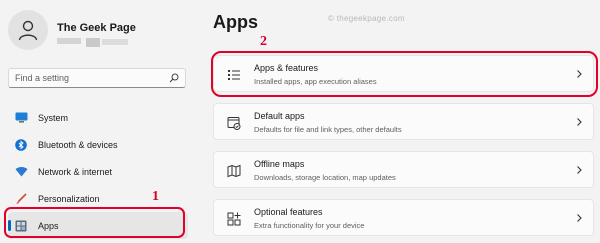 The image size is (600, 243). Describe the element at coordinates (234, 219) in the screenshot. I see `optional-features-icon` at that location.